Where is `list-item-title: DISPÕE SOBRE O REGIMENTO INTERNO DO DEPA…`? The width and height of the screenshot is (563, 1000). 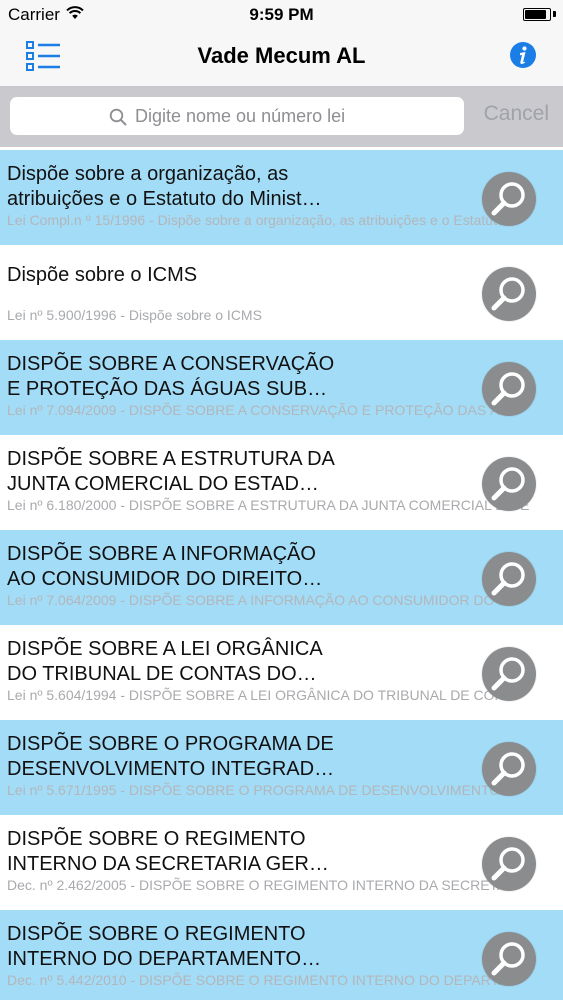 list-item-title: DISPÕE SOBRE O REGIMENTO INTERNO DO DEPA… is located at coordinates (164, 946).